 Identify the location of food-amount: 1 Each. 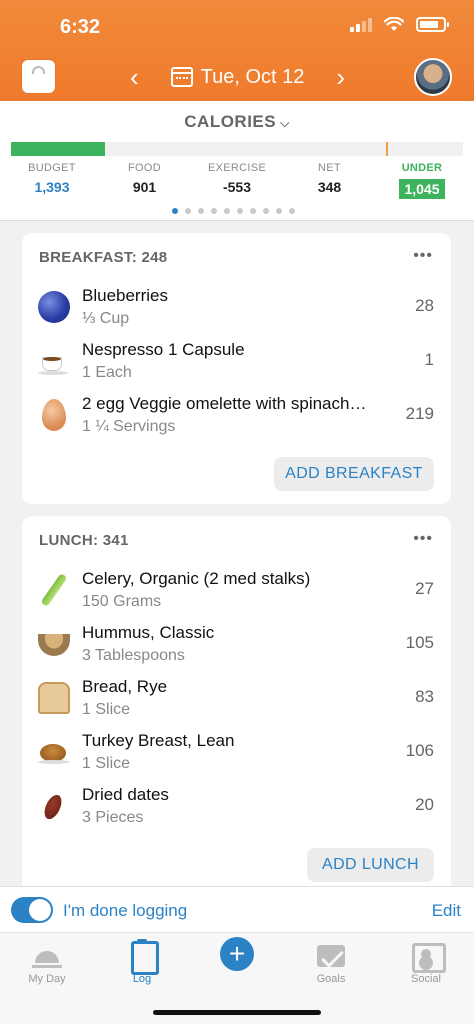
(107, 372).